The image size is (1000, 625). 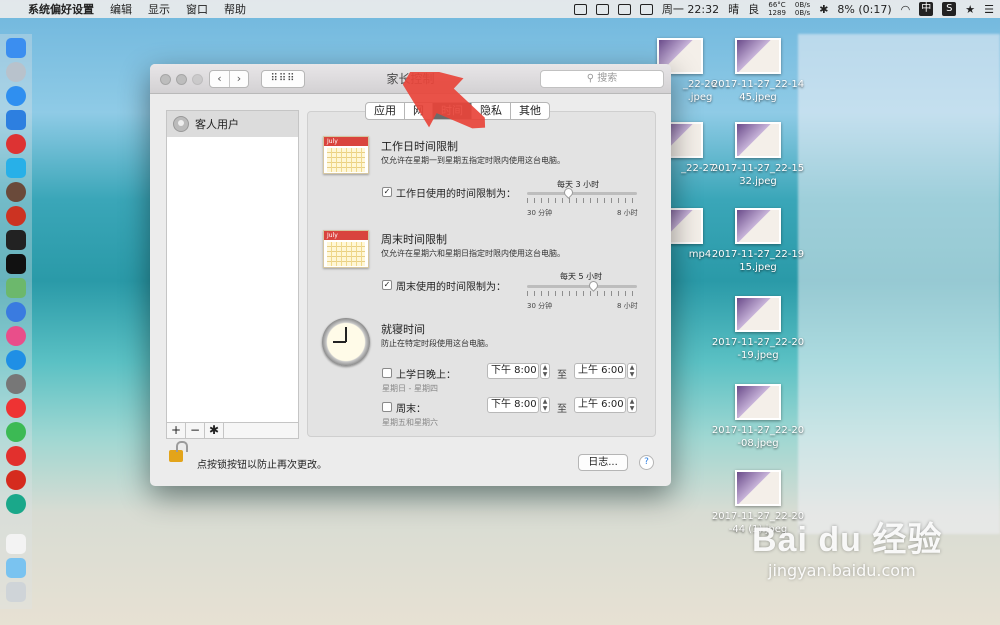 What do you see at coordinates (753, 9) in the screenshot?
I see `air-status: 良` at bounding box center [753, 9].